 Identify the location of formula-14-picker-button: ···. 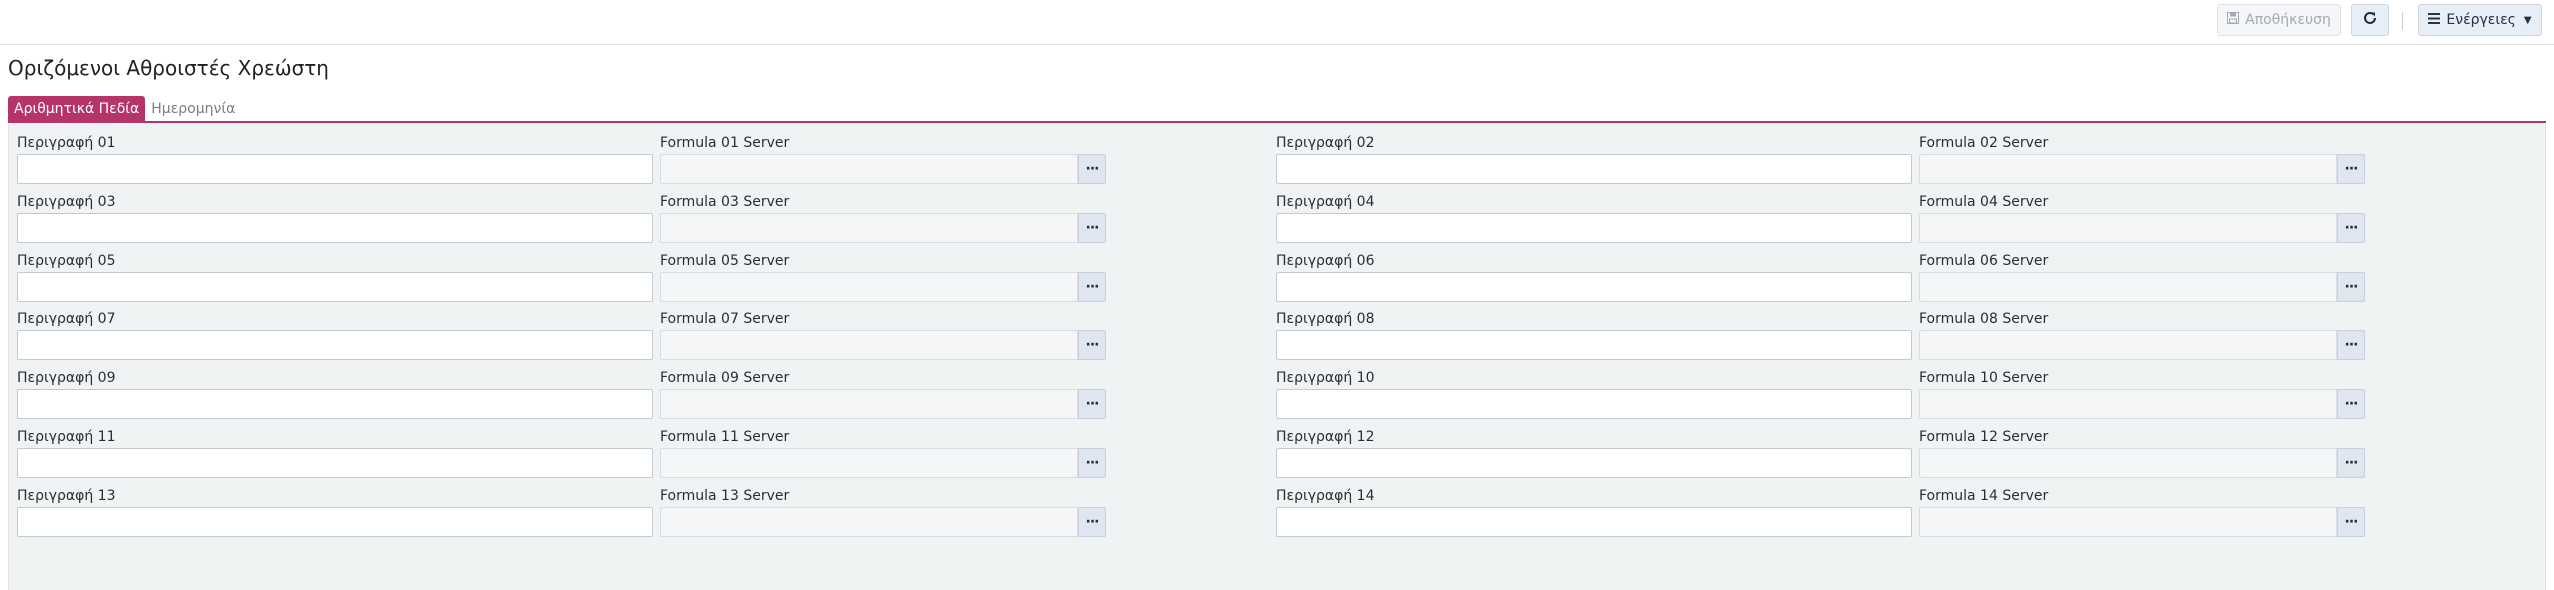
(2351, 522).